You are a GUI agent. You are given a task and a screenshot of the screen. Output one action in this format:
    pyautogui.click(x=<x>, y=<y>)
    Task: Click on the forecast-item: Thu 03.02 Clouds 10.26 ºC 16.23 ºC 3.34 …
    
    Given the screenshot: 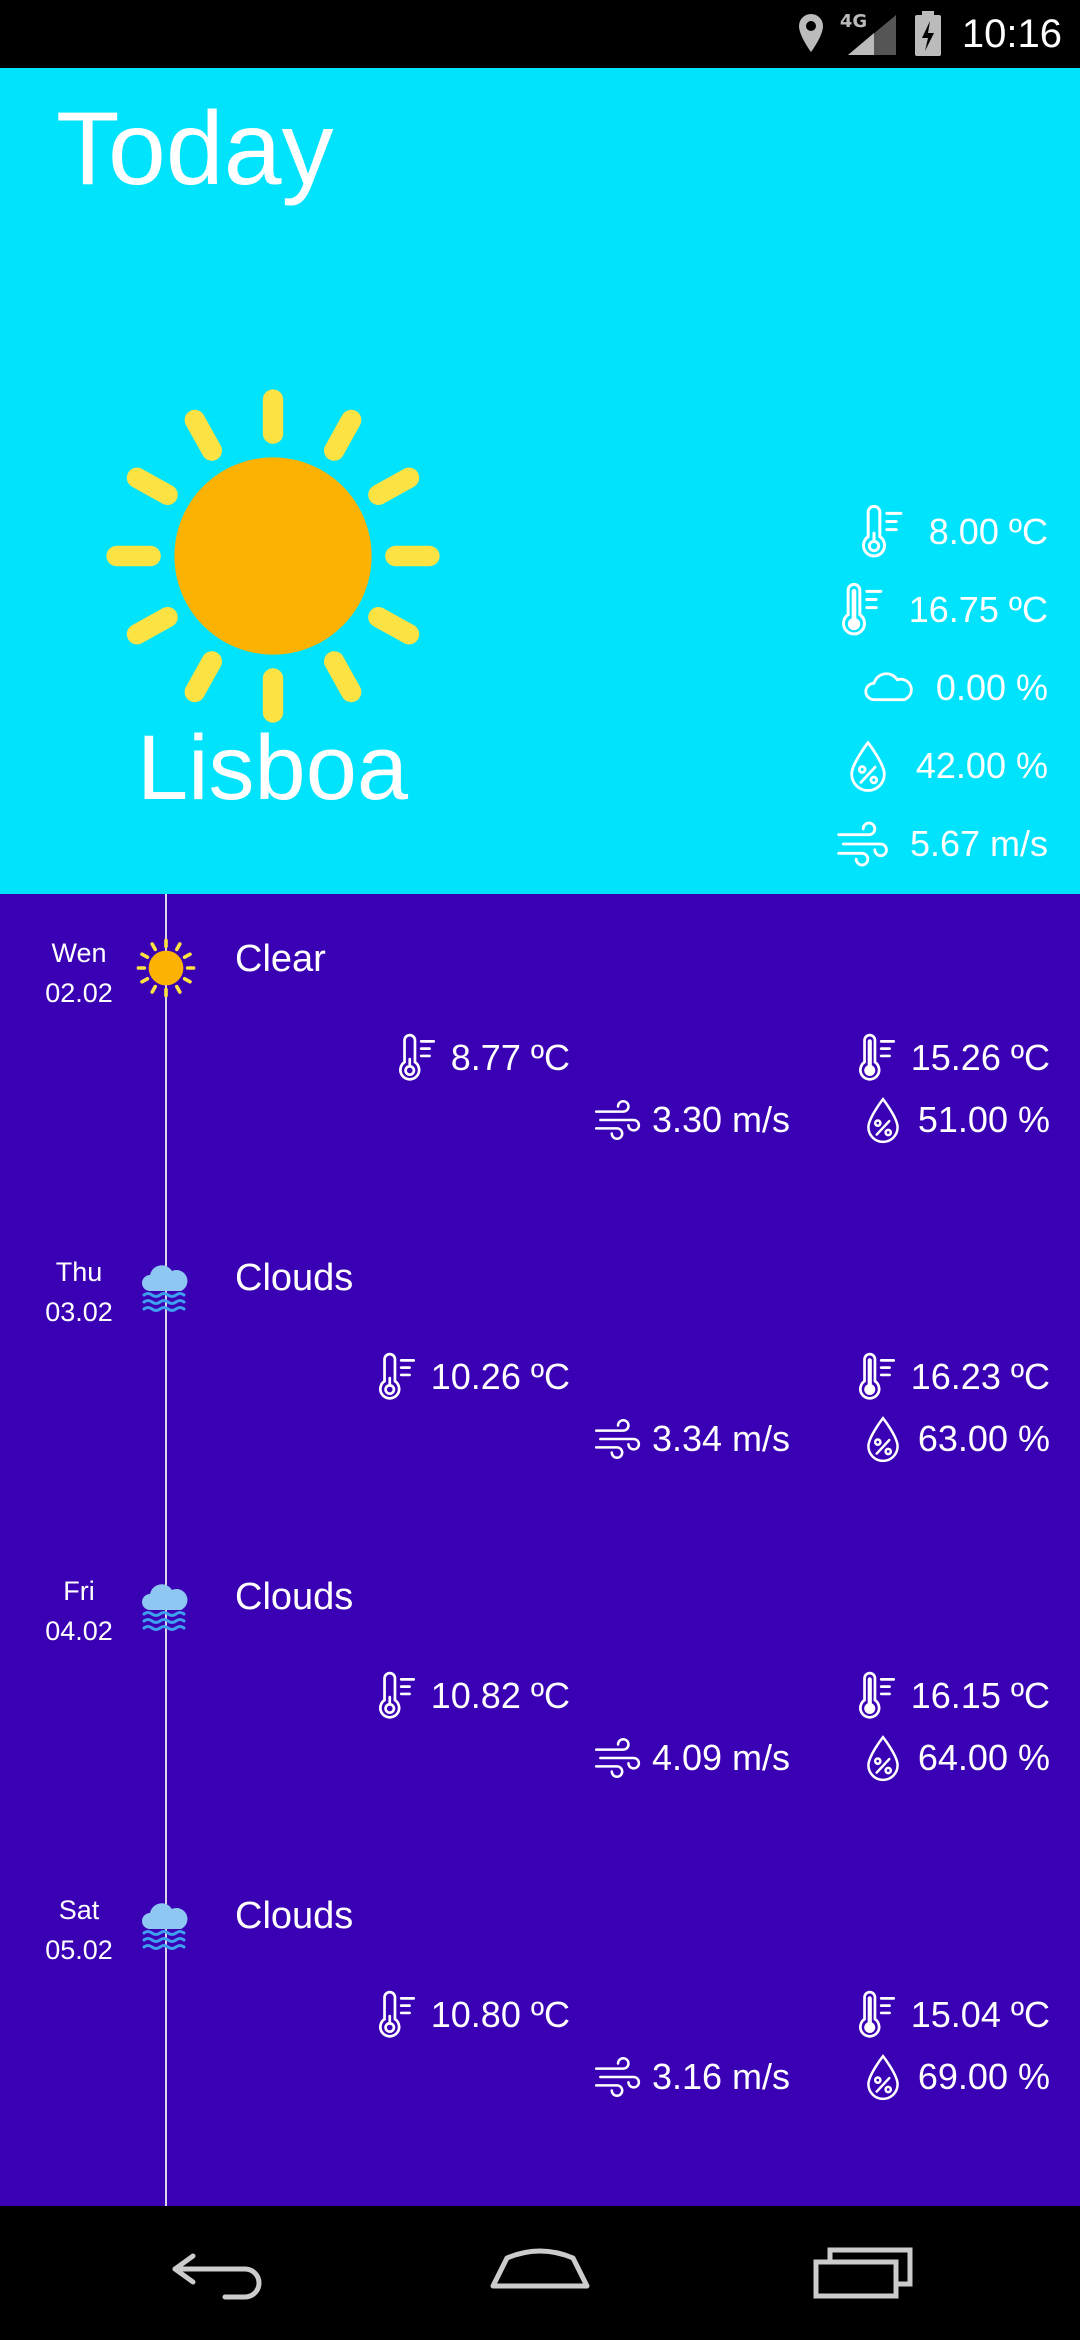 What is the action you would take?
    pyautogui.click(x=540, y=1372)
    